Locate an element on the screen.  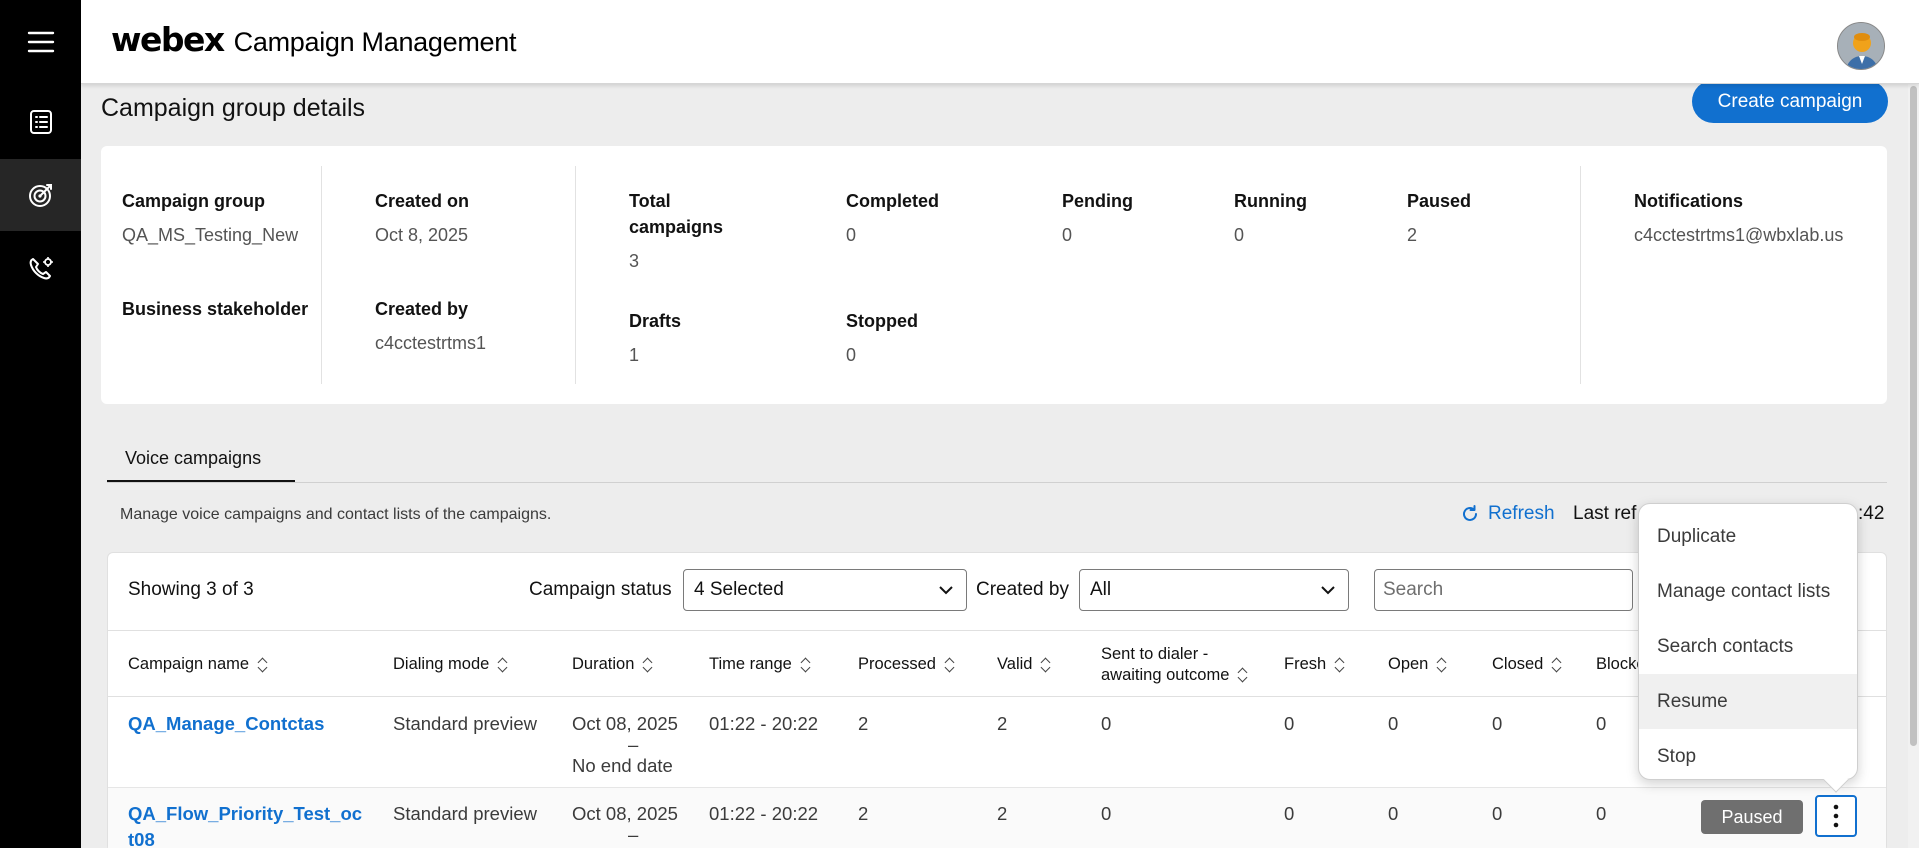
campaign-name-line2: t08 is located at coordinates (141, 838).